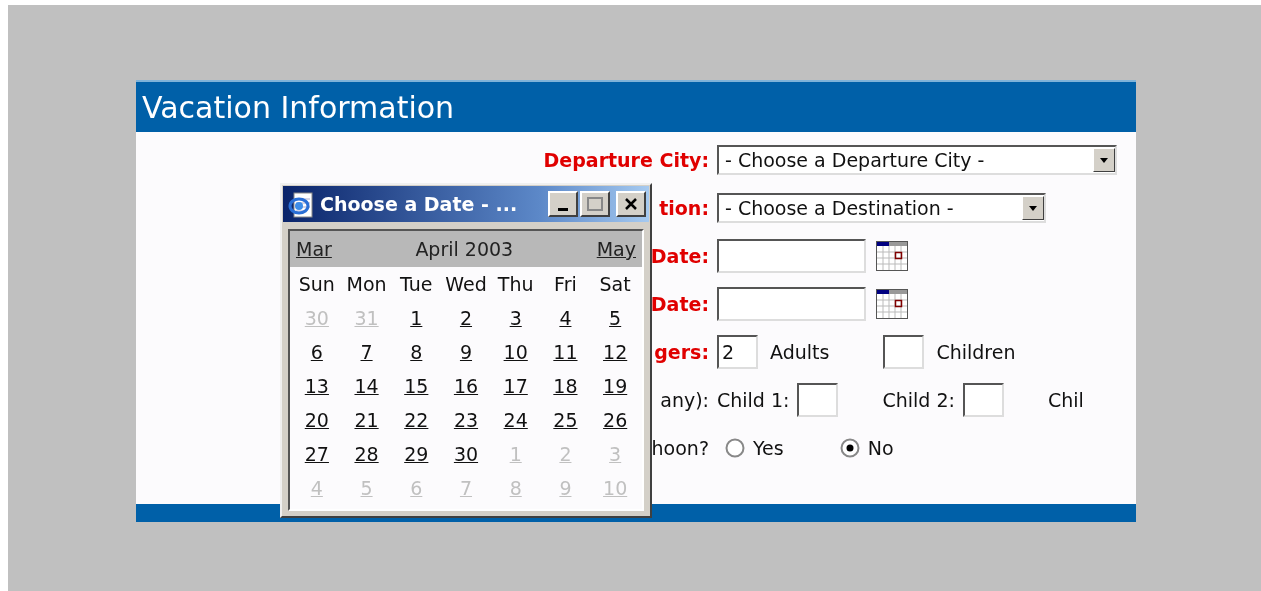  Describe the element at coordinates (615, 386) in the screenshot. I see `day-link: 19` at that location.